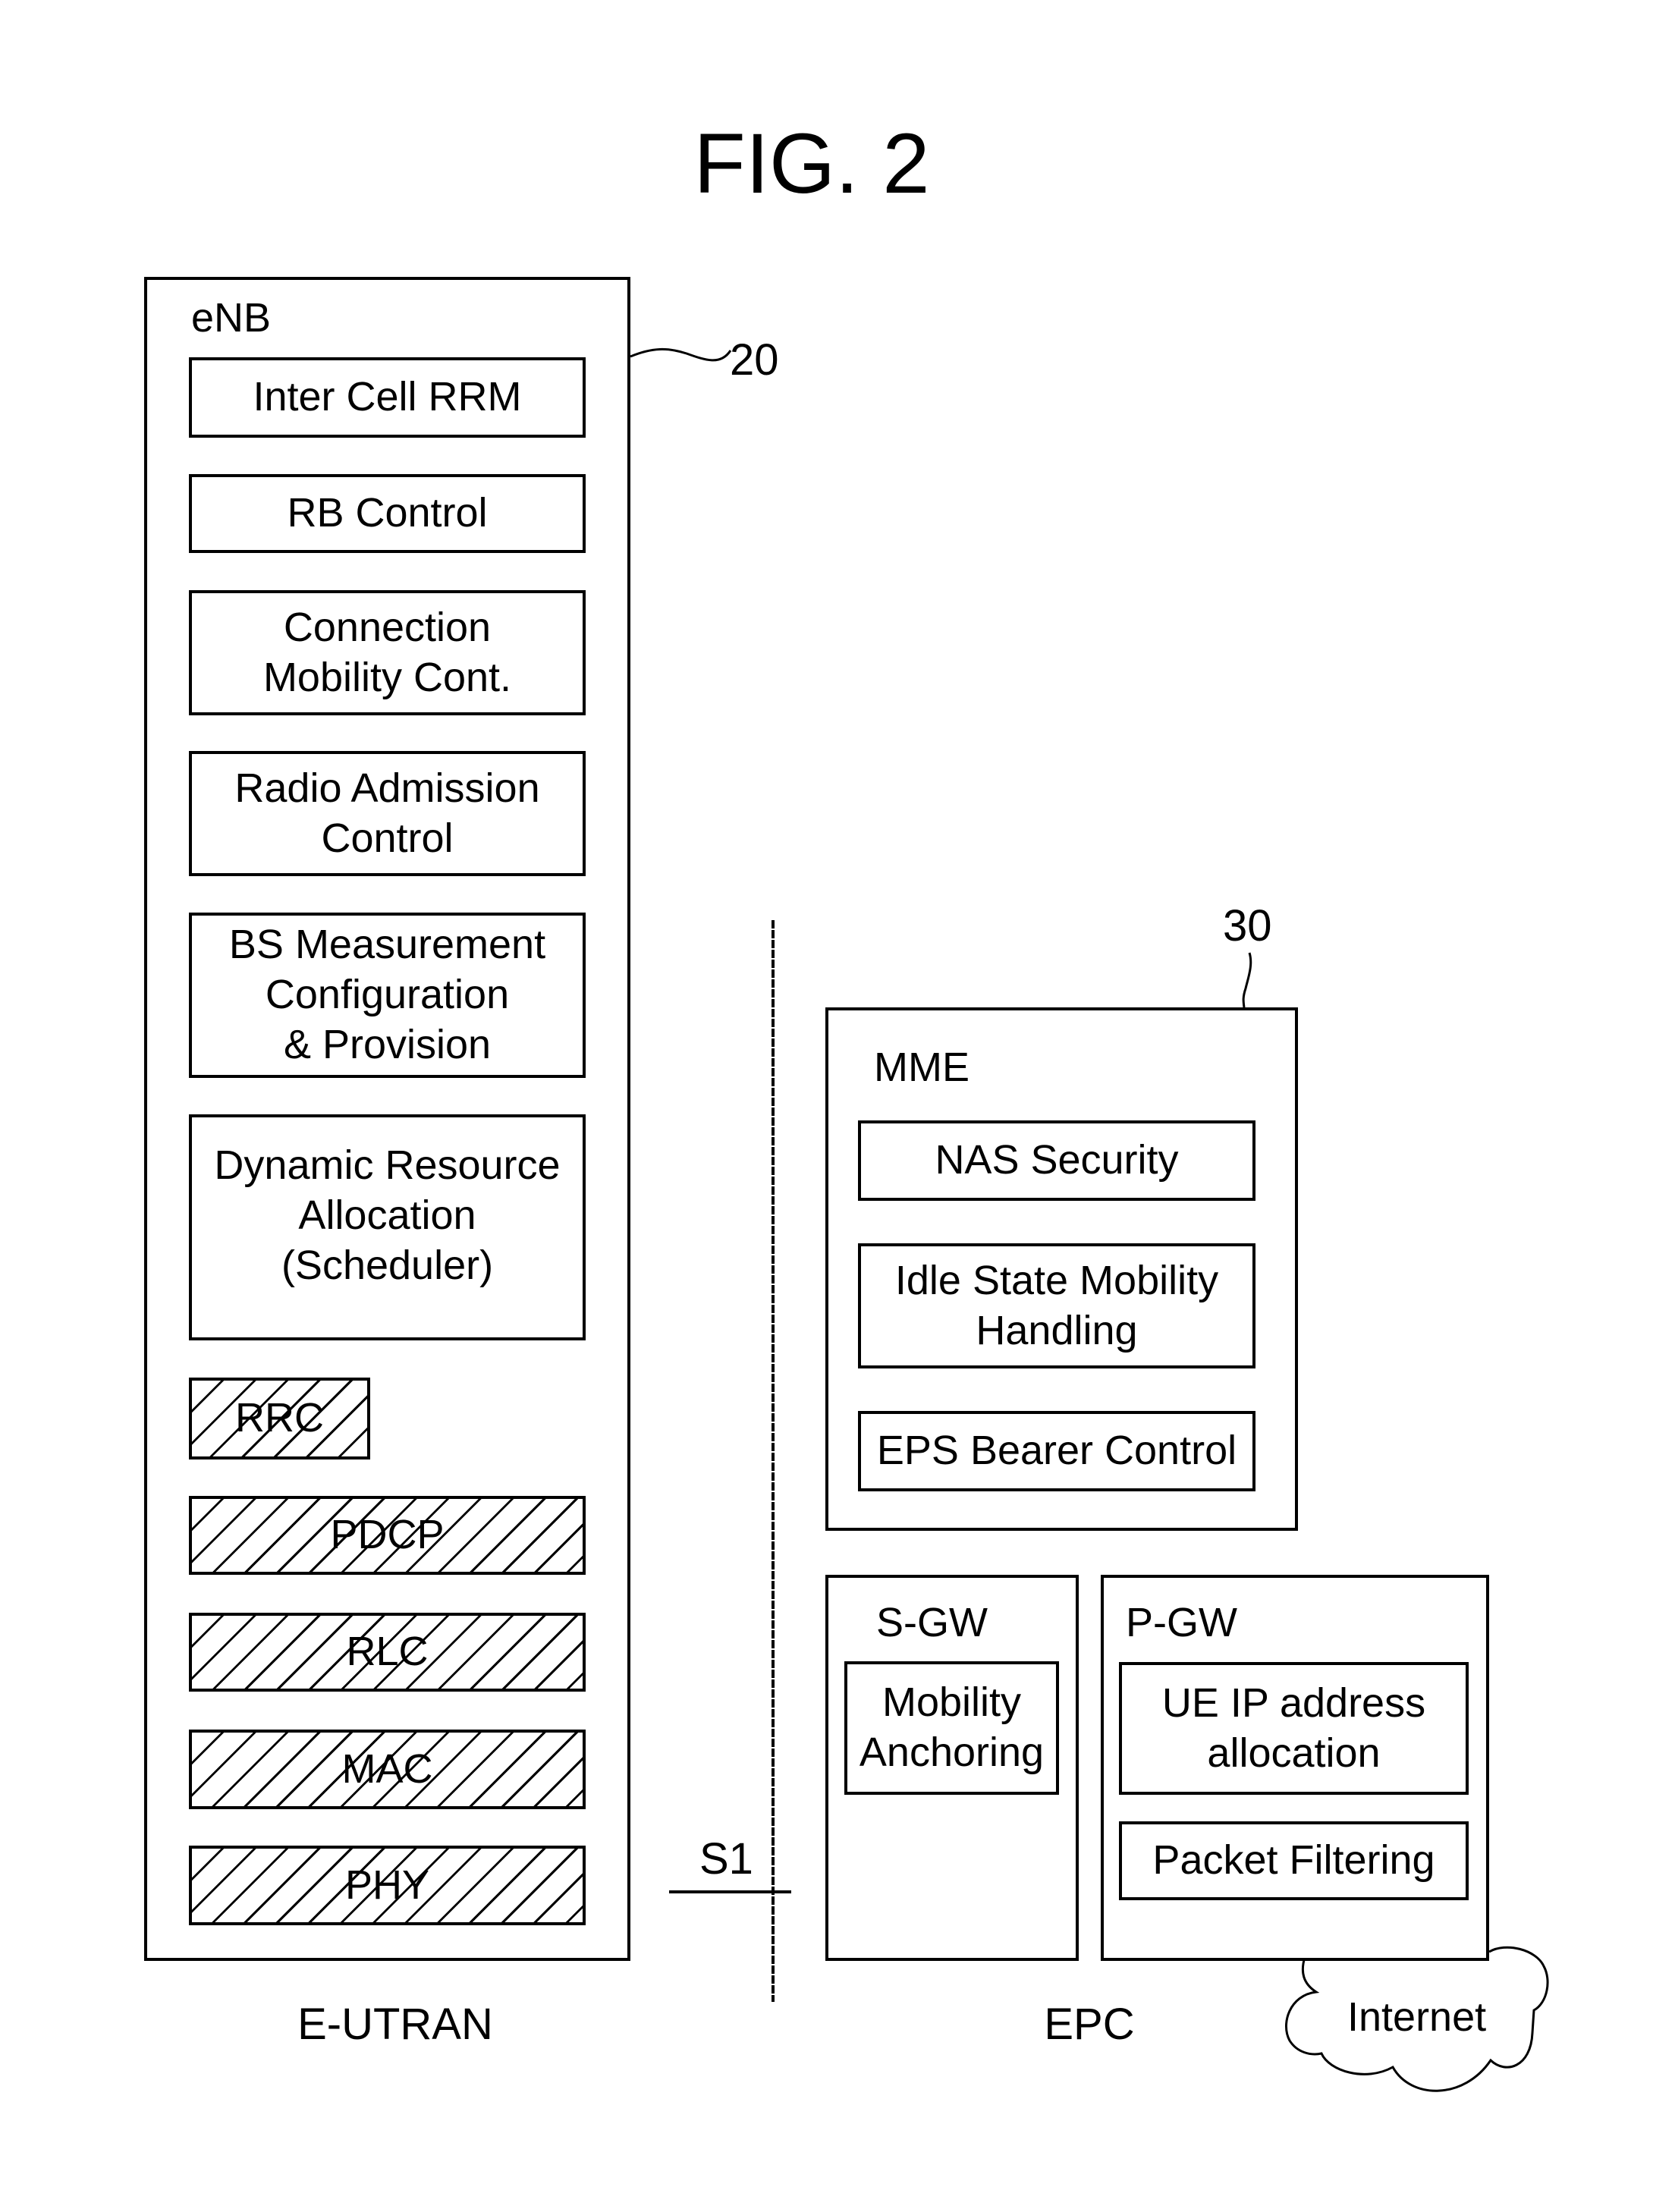 The height and width of the screenshot is (2212, 1675). What do you see at coordinates (726, 1859) in the screenshot?
I see `s1-interface-label: S1` at bounding box center [726, 1859].